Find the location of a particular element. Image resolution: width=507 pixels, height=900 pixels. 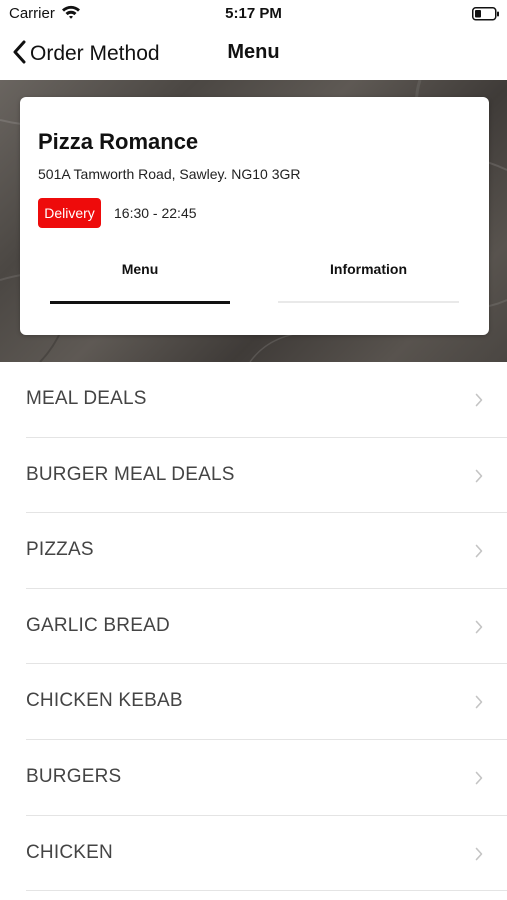

menu-item-label: BURGER MEAL DEALS is located at coordinates (130, 474).